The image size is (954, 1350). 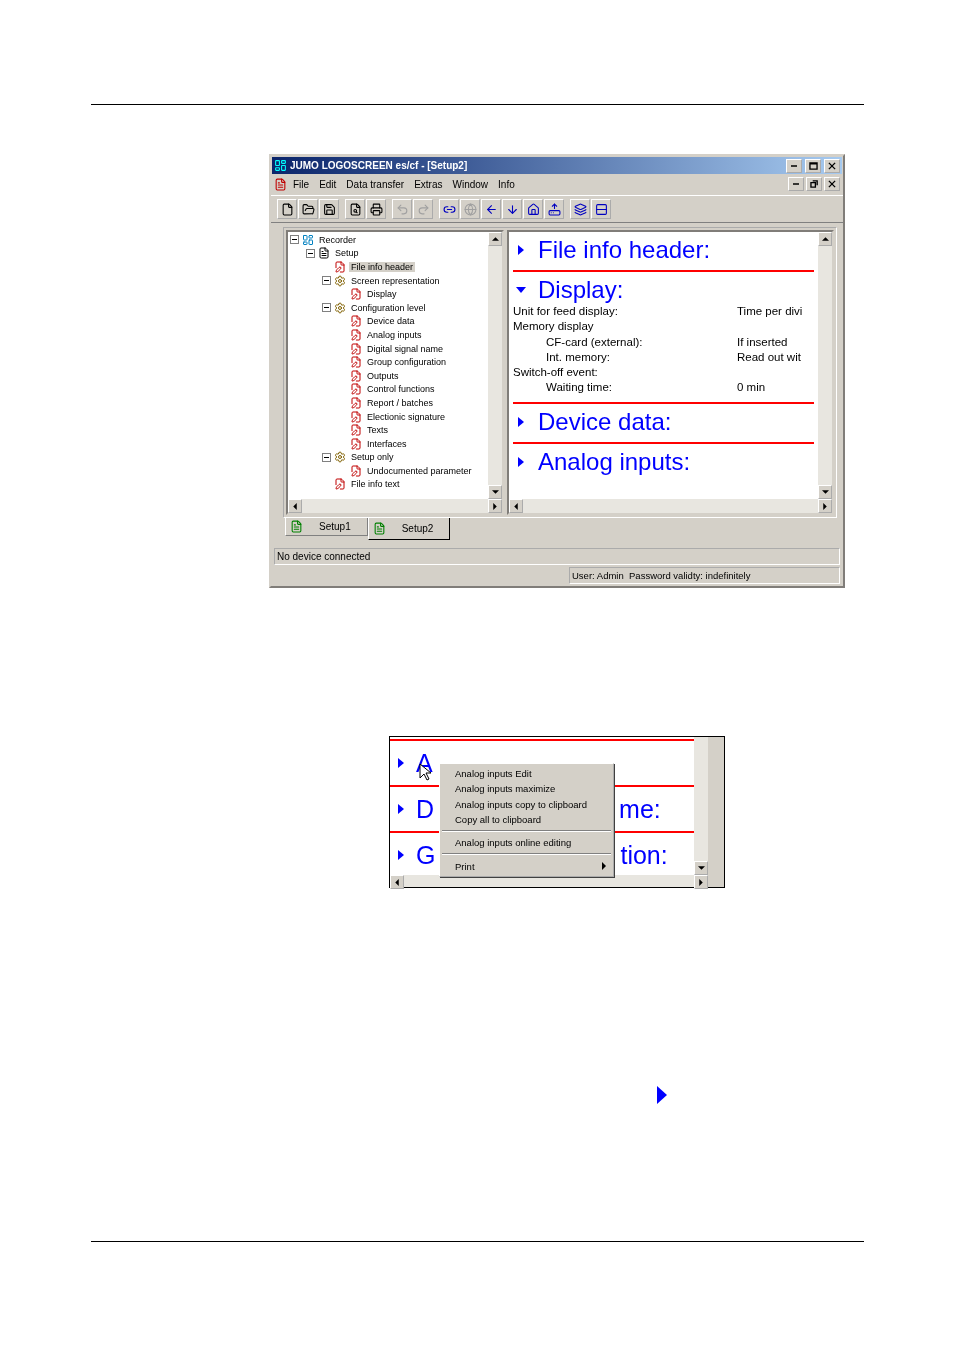 I want to click on document-tab: Setup1, so click(x=326, y=527).